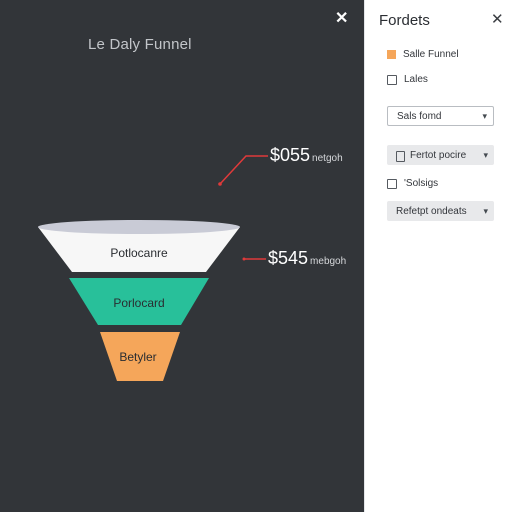  Describe the element at coordinates (327, 158) in the screenshot. I see `callout-1-unit: netgoh` at that location.